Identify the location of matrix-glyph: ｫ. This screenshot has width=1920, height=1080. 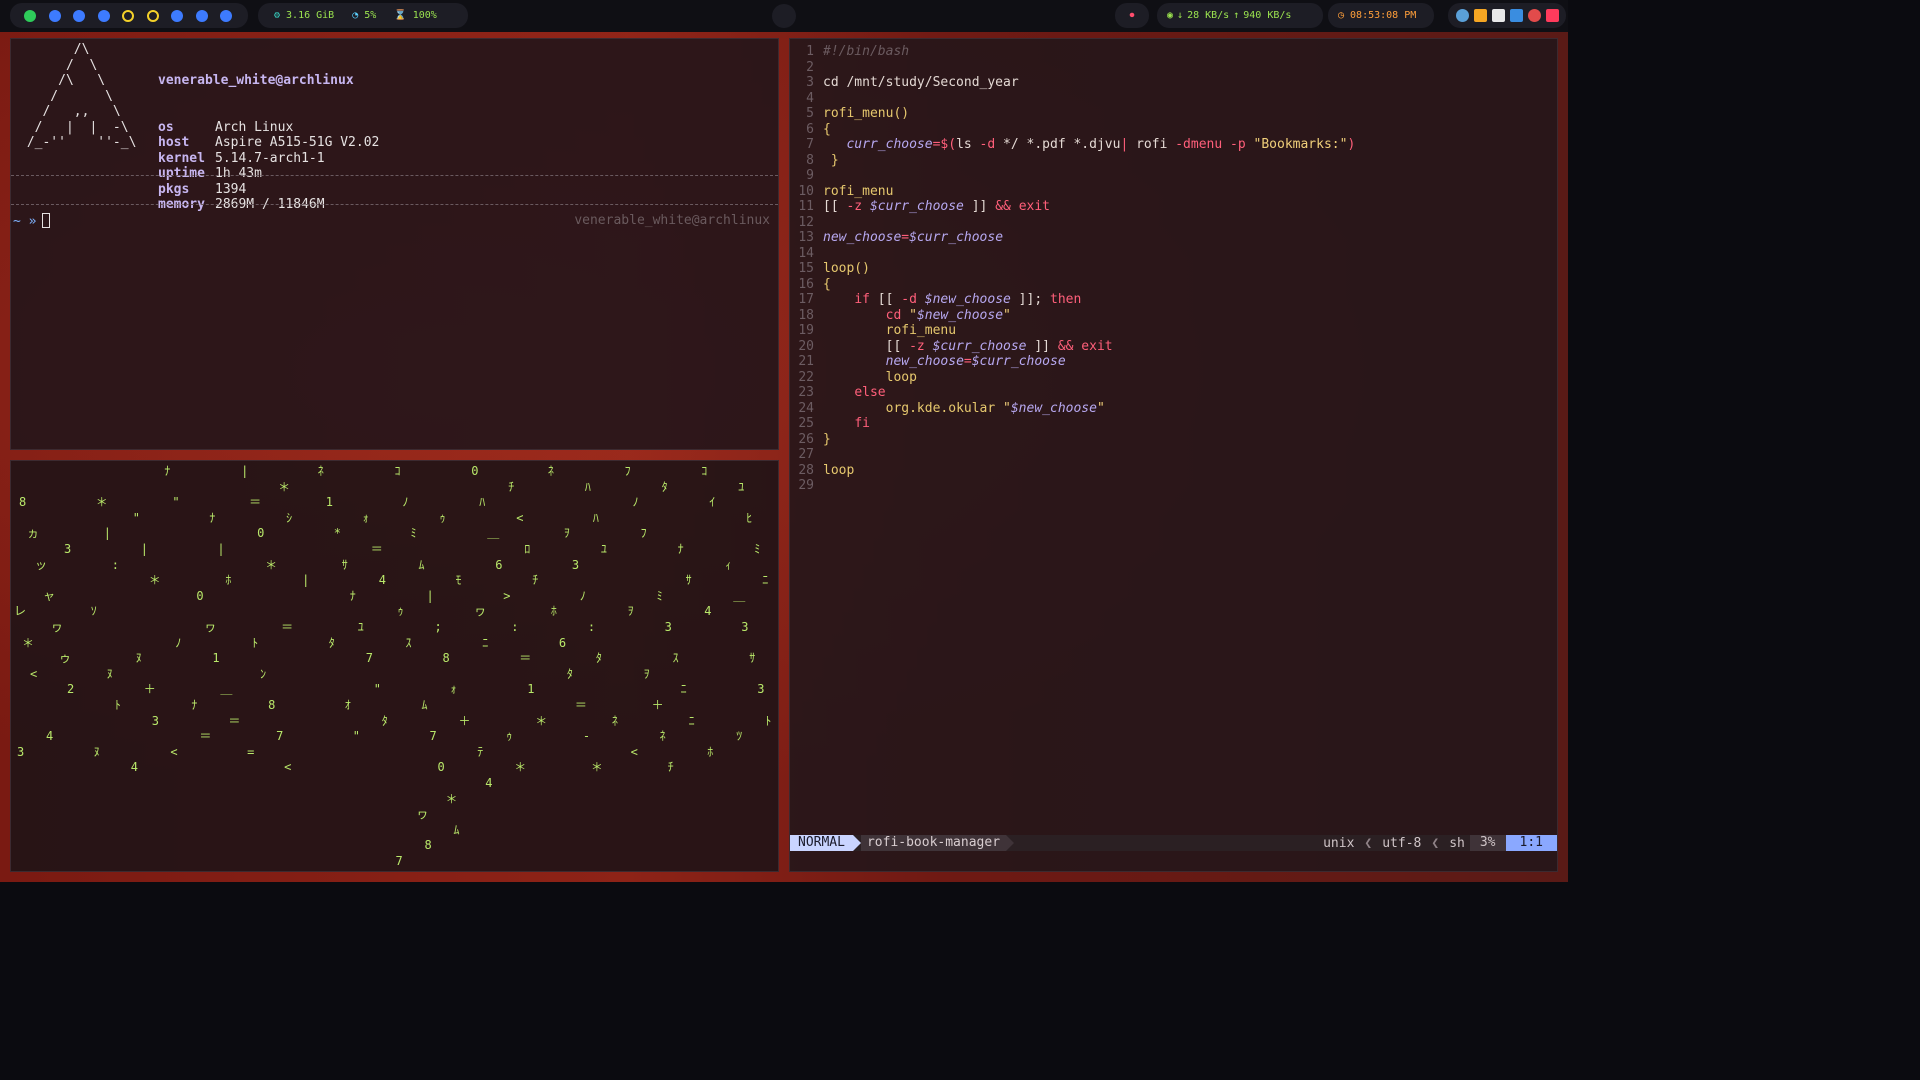
(365, 517).